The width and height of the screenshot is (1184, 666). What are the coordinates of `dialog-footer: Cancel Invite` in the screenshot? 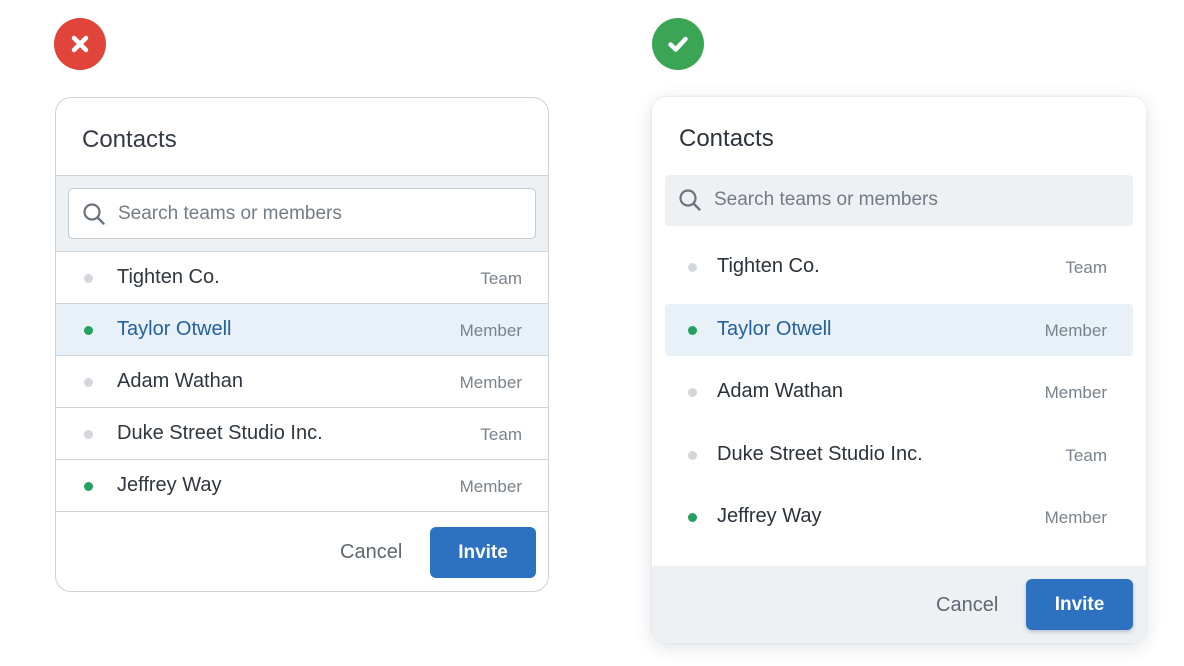 It's located at (899, 604).